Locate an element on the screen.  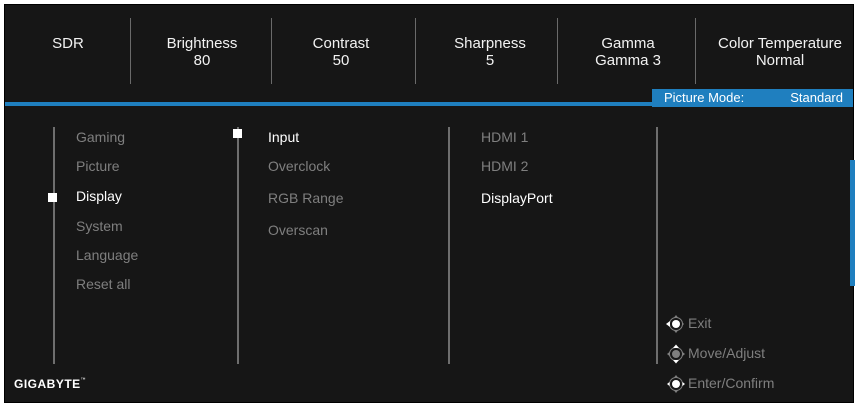
option-hdmi-2: HDMI 2 is located at coordinates (504, 166).